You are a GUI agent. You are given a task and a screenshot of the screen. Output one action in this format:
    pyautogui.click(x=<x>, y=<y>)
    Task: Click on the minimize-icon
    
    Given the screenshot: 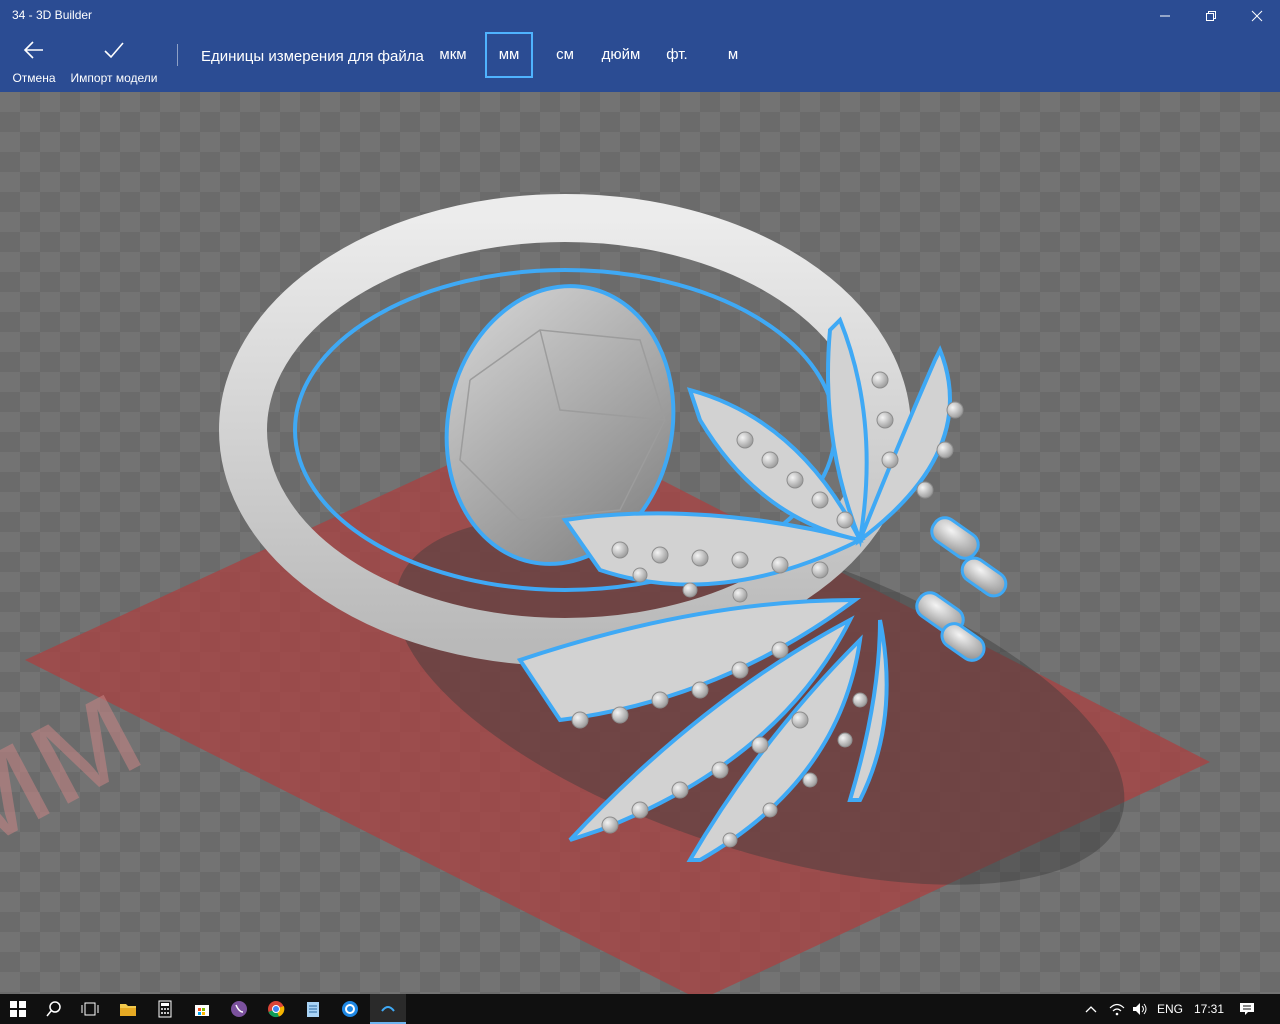 What is the action you would take?
    pyautogui.click(x=1165, y=16)
    